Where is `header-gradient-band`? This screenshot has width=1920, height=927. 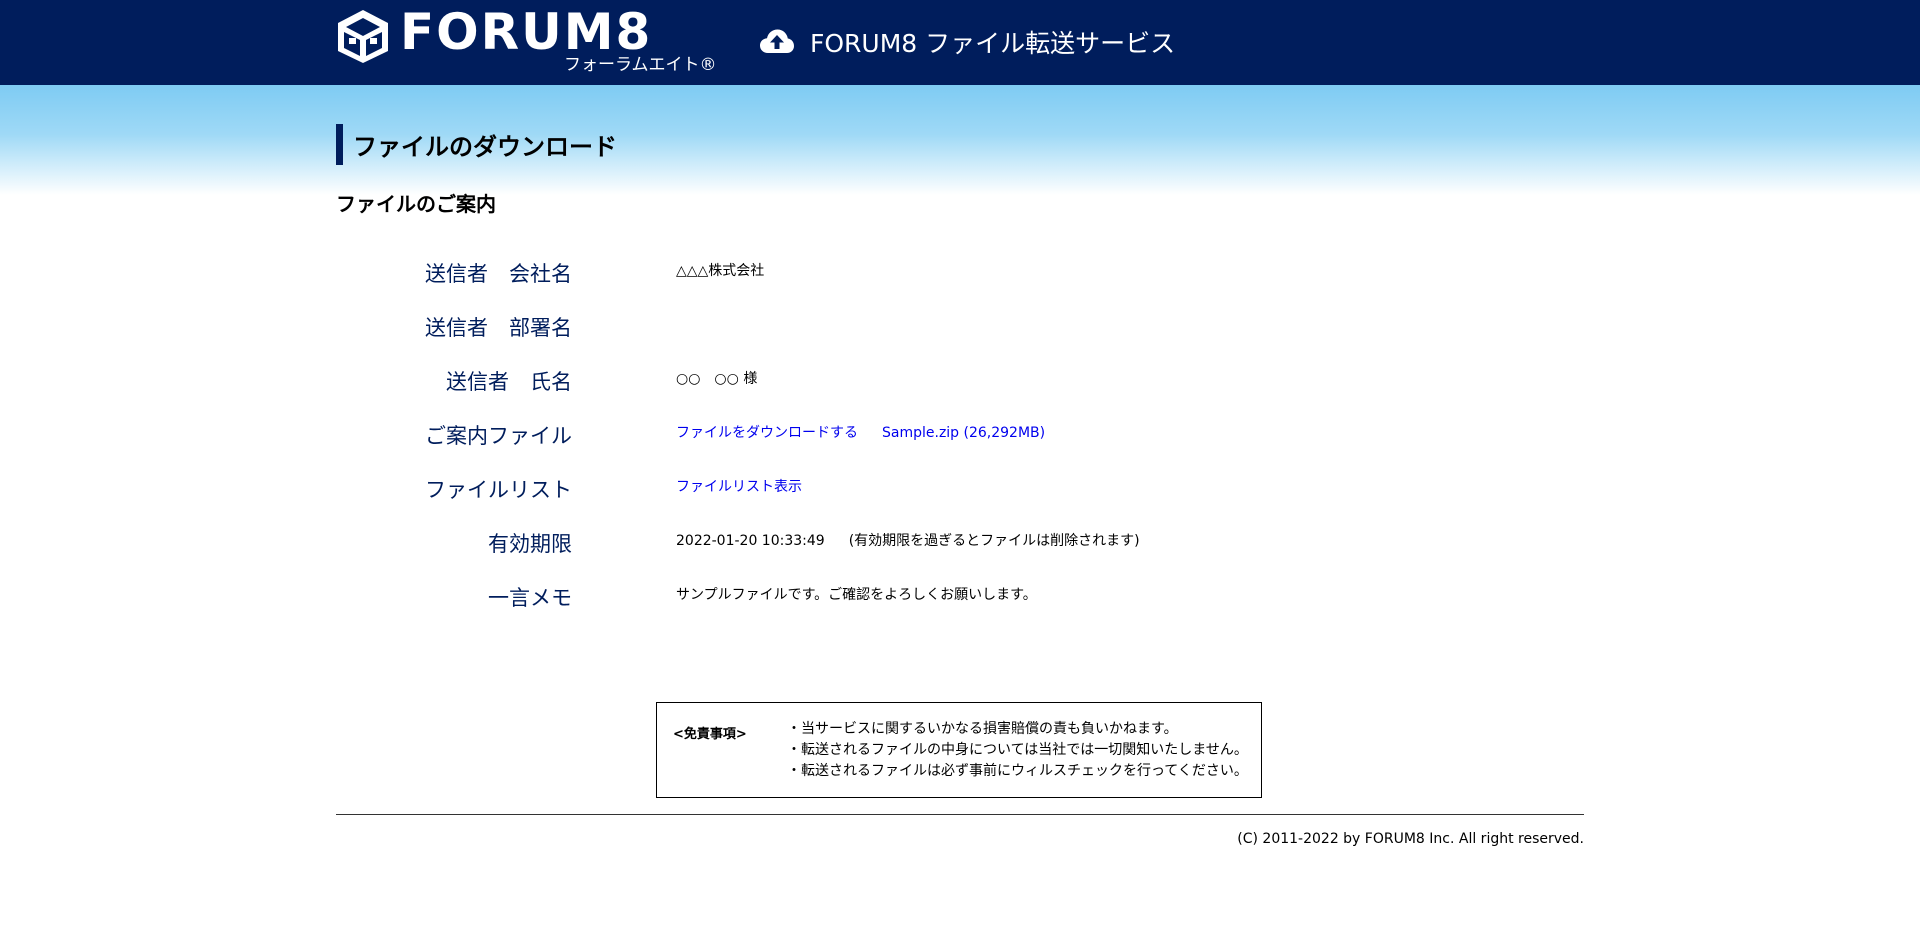 header-gradient-band is located at coordinates (960, 140).